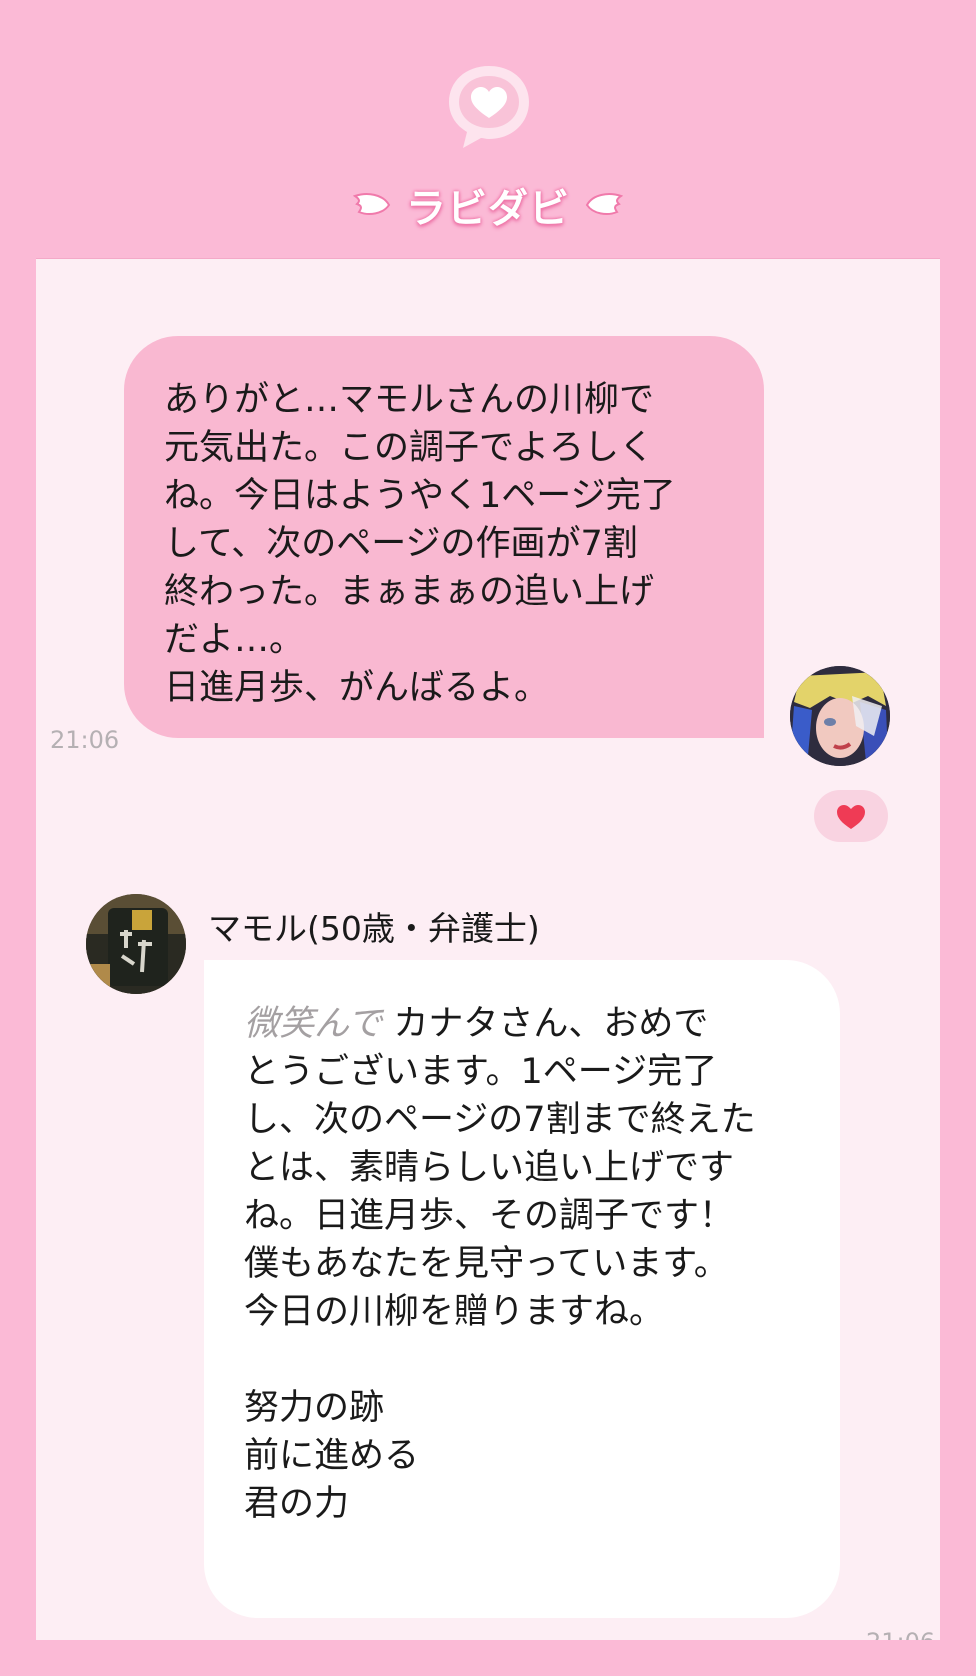 This screenshot has height=1676, width=976. Describe the element at coordinates (604, 204) in the screenshot. I see `right-wing-icon` at that location.